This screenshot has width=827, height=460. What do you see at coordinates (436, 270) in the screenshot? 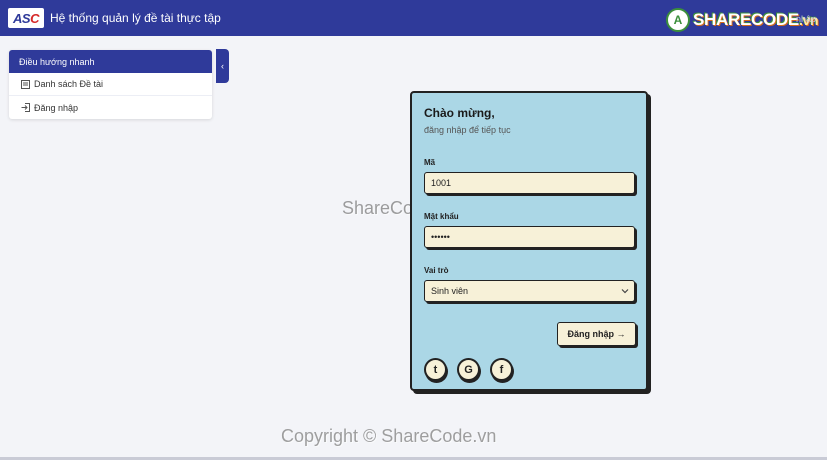
I see `role-label: Vai trò` at bounding box center [436, 270].